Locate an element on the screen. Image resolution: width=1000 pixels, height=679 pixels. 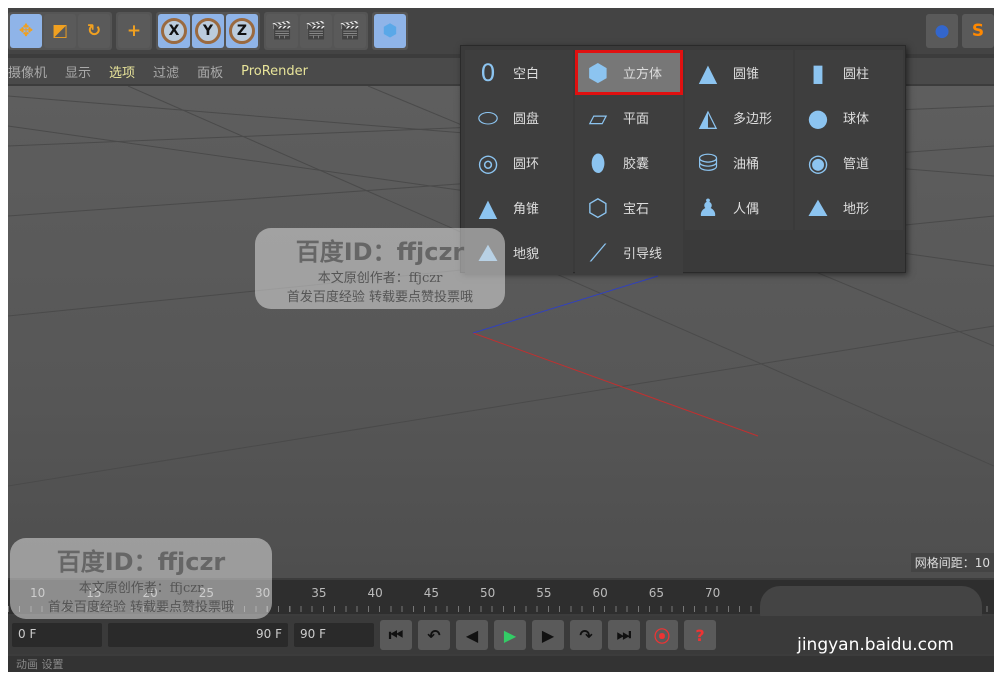
menu-item-torus: ◎ 圆环 is located at coordinates (519, 162).